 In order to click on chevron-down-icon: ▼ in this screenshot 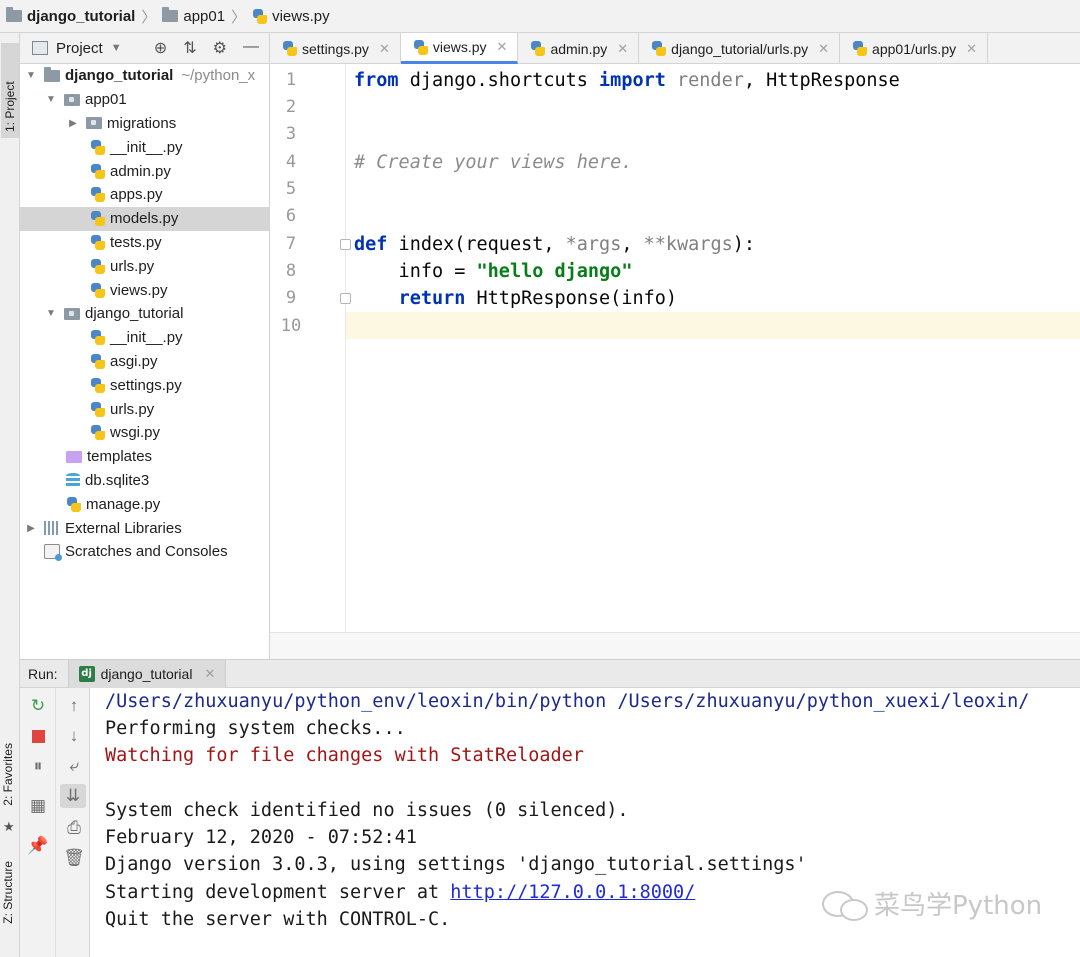, I will do `click(116, 48)`.